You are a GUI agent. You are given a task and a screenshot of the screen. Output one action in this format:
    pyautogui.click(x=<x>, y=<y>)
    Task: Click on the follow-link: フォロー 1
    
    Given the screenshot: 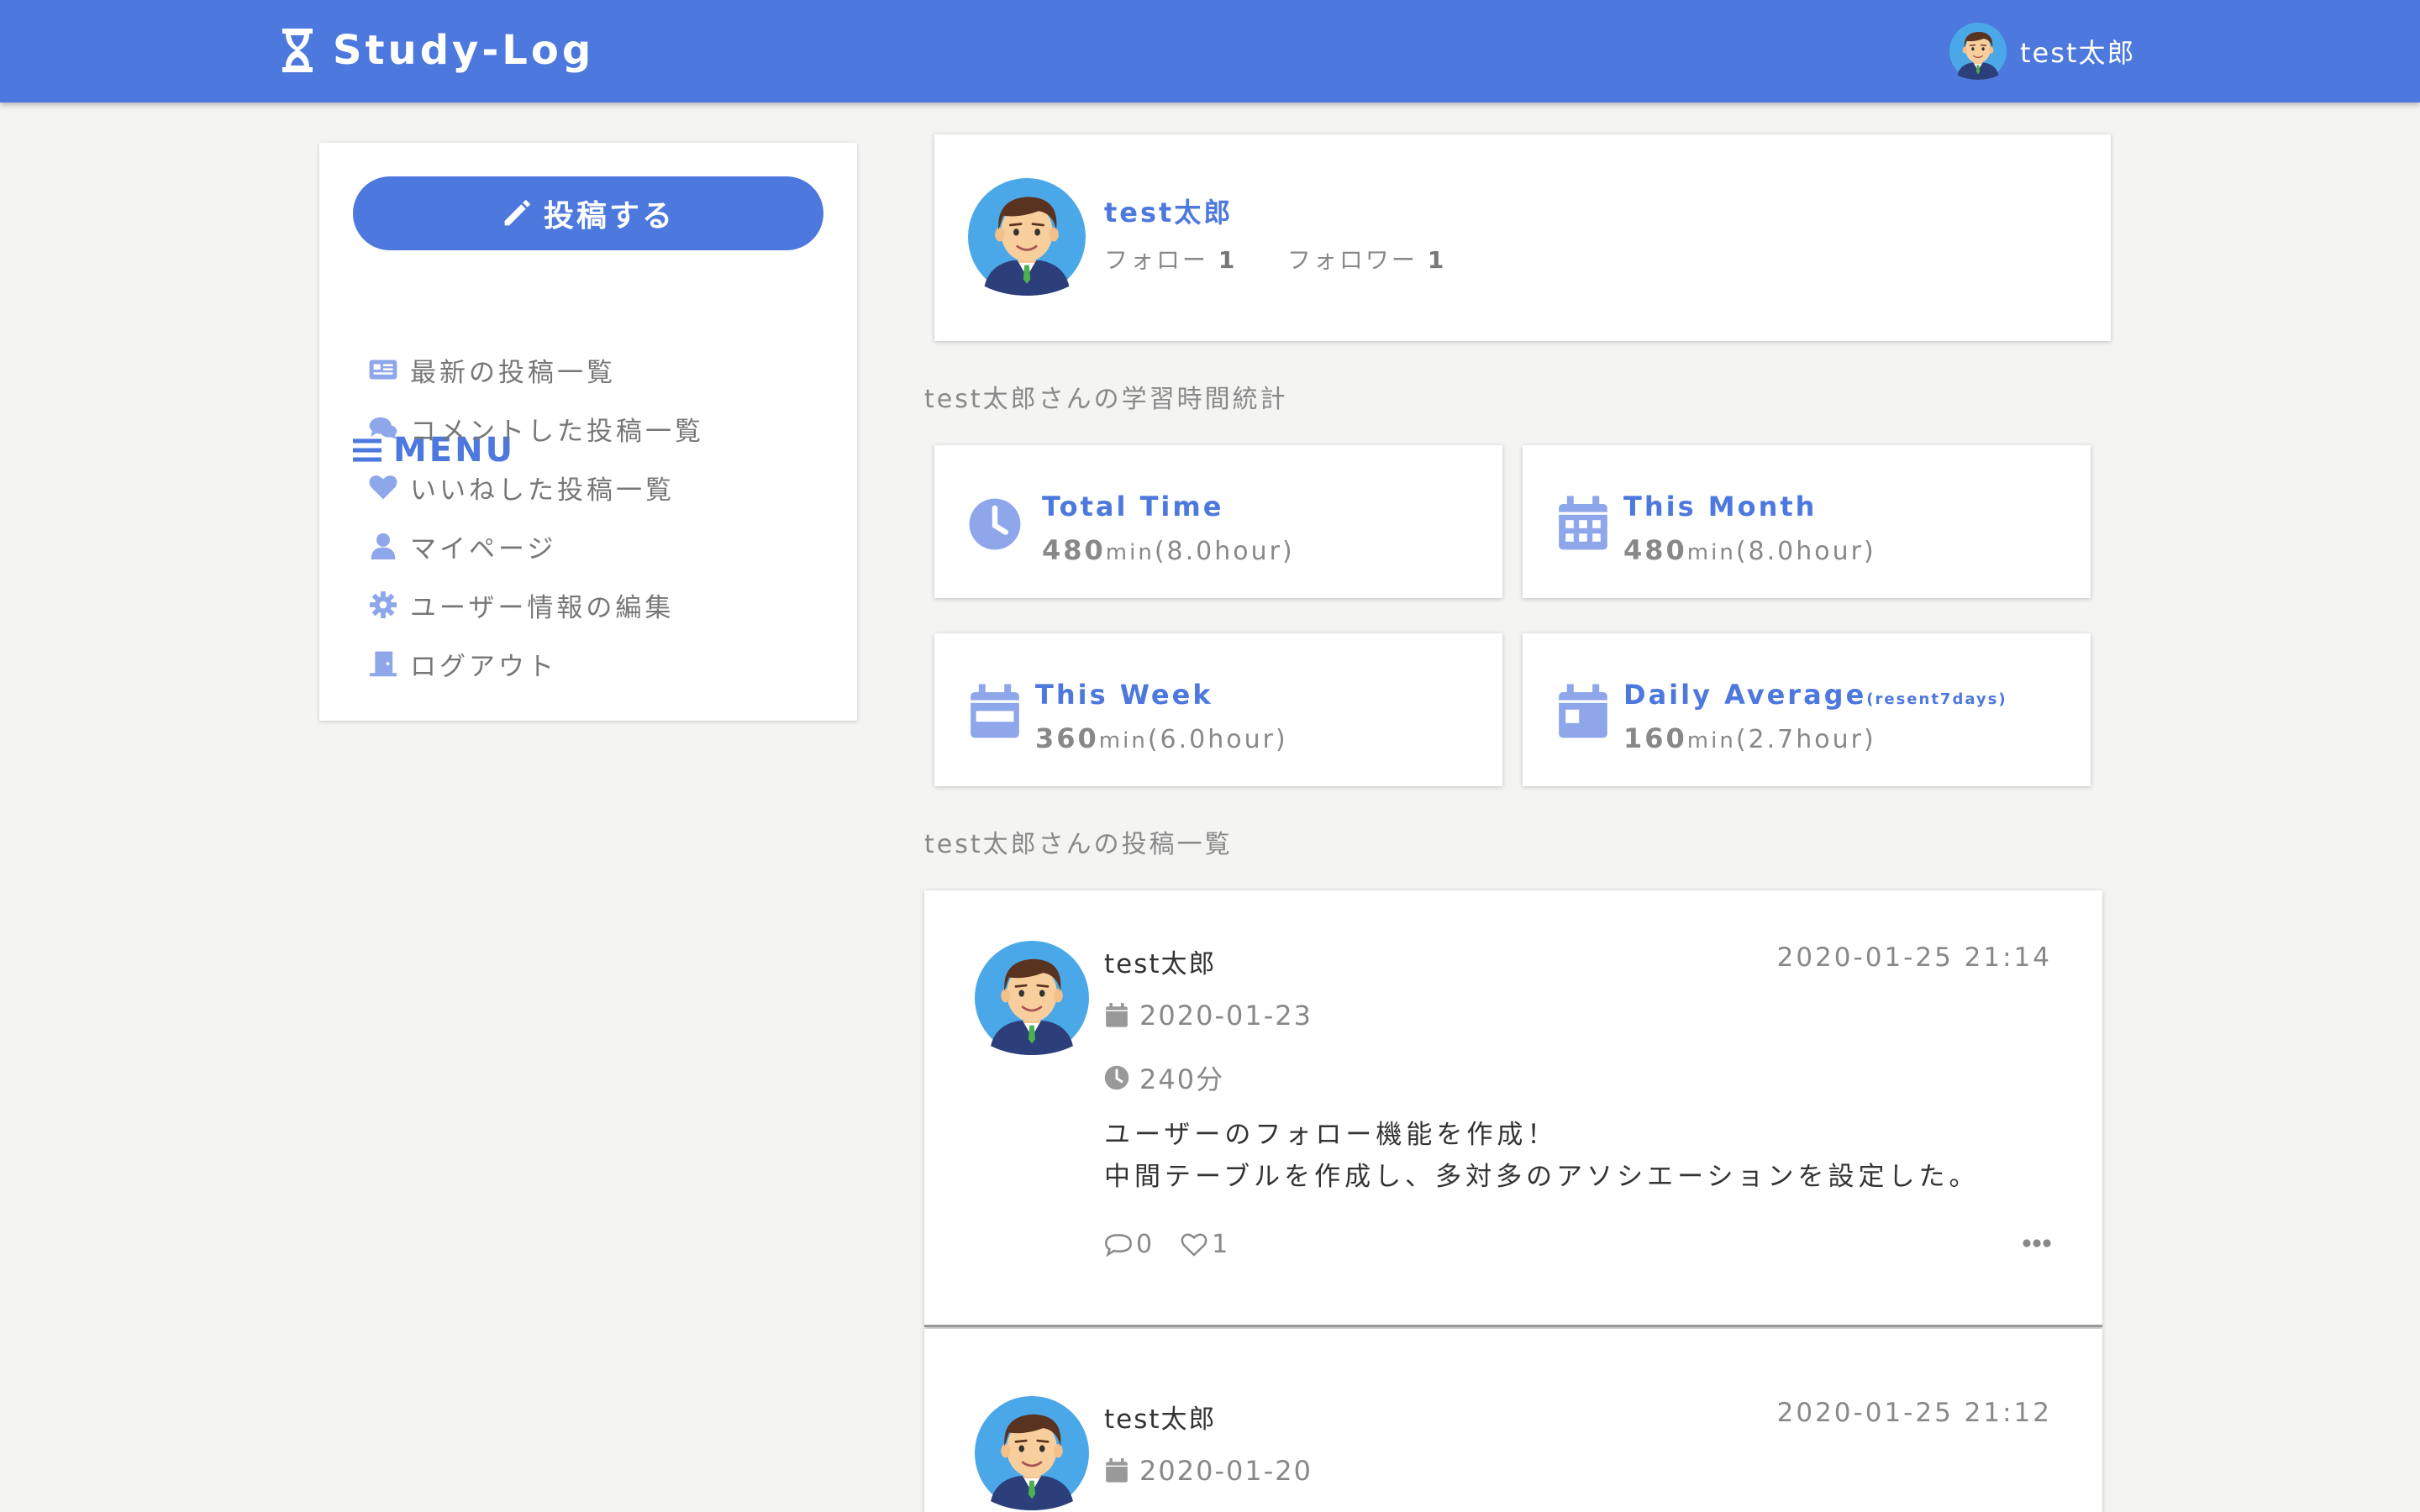 What is the action you would take?
    pyautogui.click(x=1170, y=260)
    